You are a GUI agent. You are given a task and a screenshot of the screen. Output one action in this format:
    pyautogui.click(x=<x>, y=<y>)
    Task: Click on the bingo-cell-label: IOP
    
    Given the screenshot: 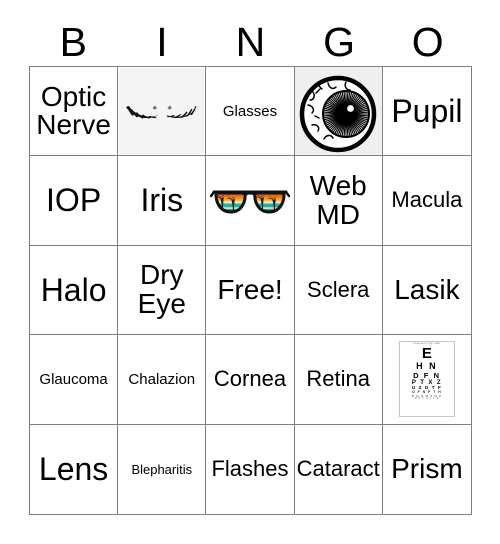 What is the action you would take?
    pyautogui.click(x=74, y=200)
    